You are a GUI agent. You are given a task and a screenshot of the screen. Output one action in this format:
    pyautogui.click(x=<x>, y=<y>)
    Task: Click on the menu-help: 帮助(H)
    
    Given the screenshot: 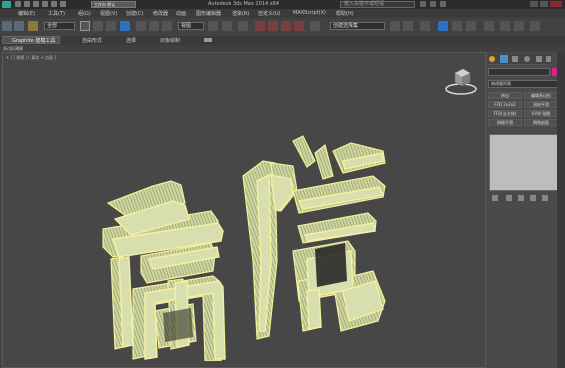 What is the action you would take?
    pyautogui.click(x=345, y=13)
    